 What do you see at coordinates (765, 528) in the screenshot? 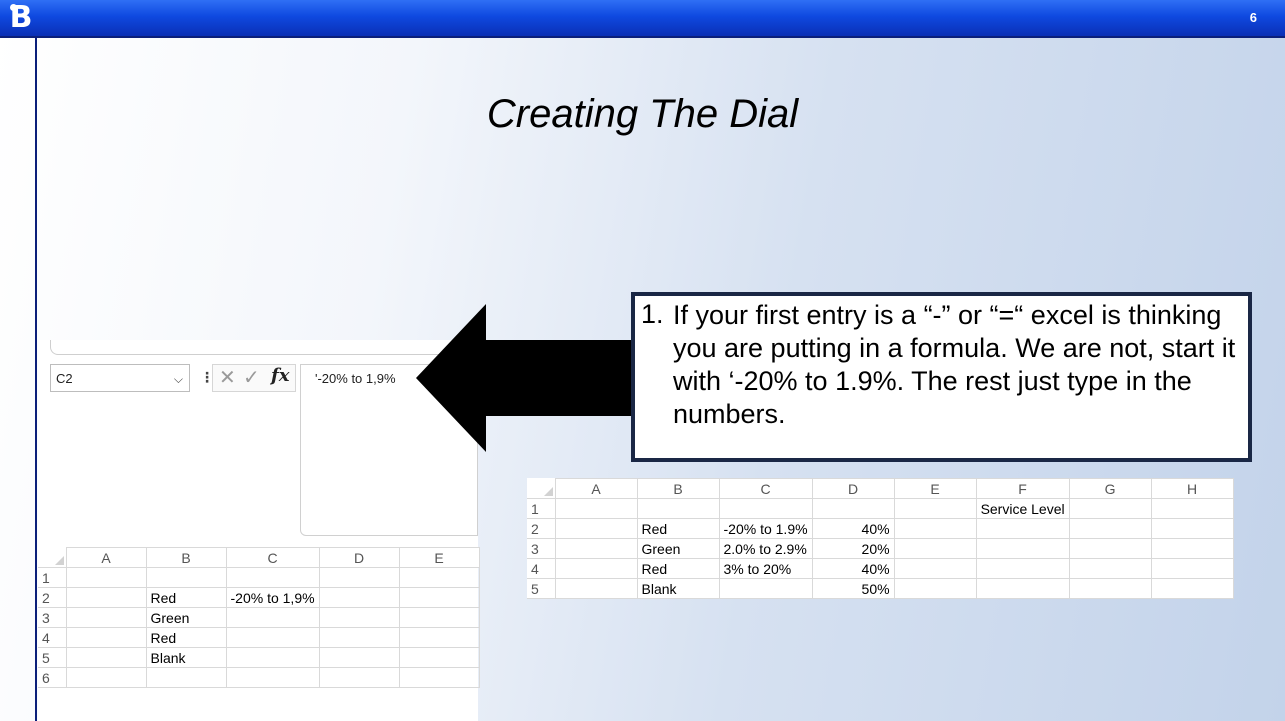
I see `cell: -20% to 1.9%` at bounding box center [765, 528].